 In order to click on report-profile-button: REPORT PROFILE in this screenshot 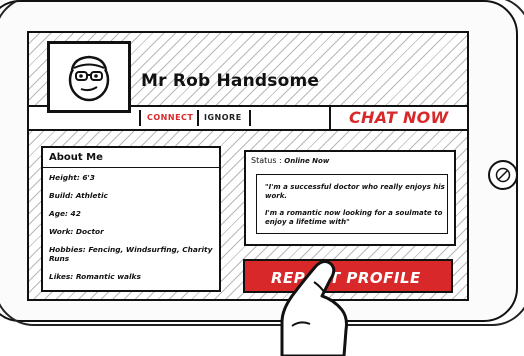, I will do `click(348, 276)`.